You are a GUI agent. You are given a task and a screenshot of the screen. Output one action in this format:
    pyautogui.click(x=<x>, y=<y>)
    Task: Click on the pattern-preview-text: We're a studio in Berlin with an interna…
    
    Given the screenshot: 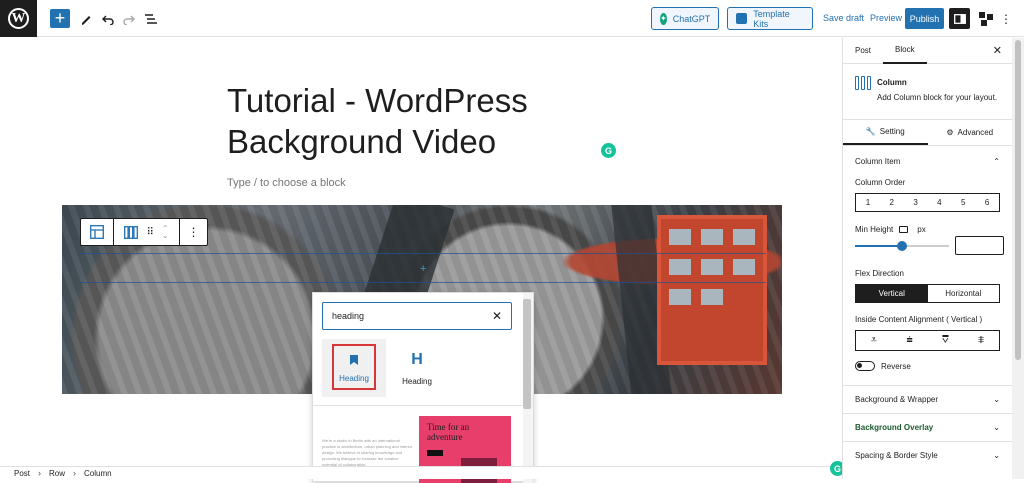 What is the action you would take?
    pyautogui.click(x=368, y=453)
    